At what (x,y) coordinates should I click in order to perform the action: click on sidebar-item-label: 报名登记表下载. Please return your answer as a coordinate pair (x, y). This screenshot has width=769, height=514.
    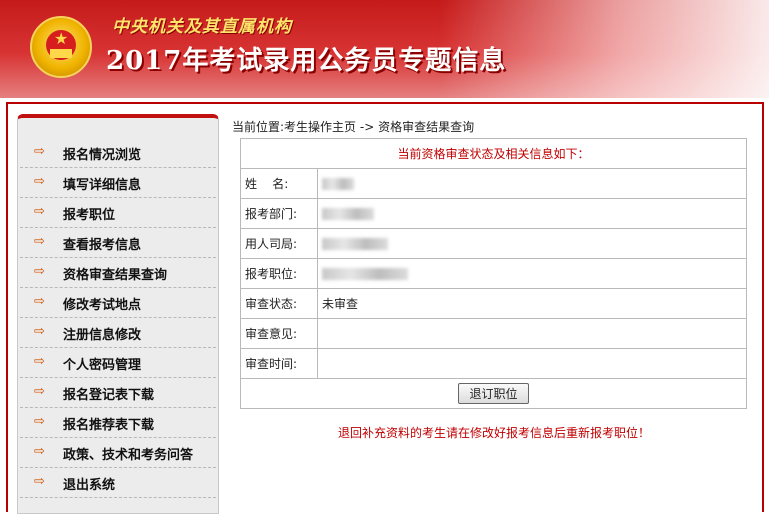
    Looking at the image, I should click on (109, 395).